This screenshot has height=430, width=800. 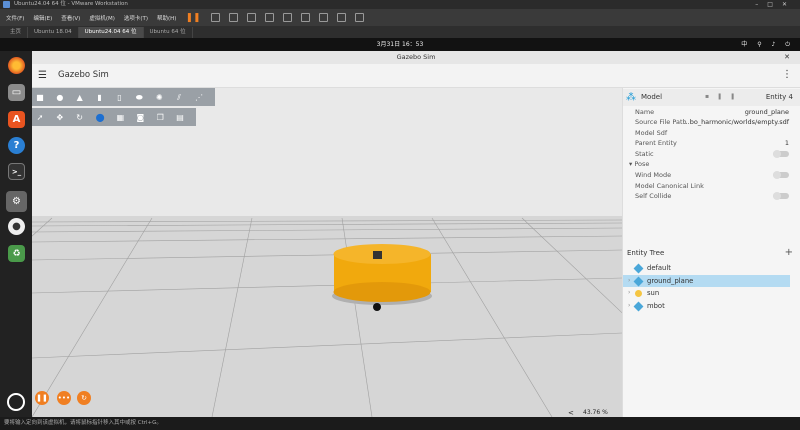 I want to click on settings-icon: ⚙, so click(x=16, y=201).